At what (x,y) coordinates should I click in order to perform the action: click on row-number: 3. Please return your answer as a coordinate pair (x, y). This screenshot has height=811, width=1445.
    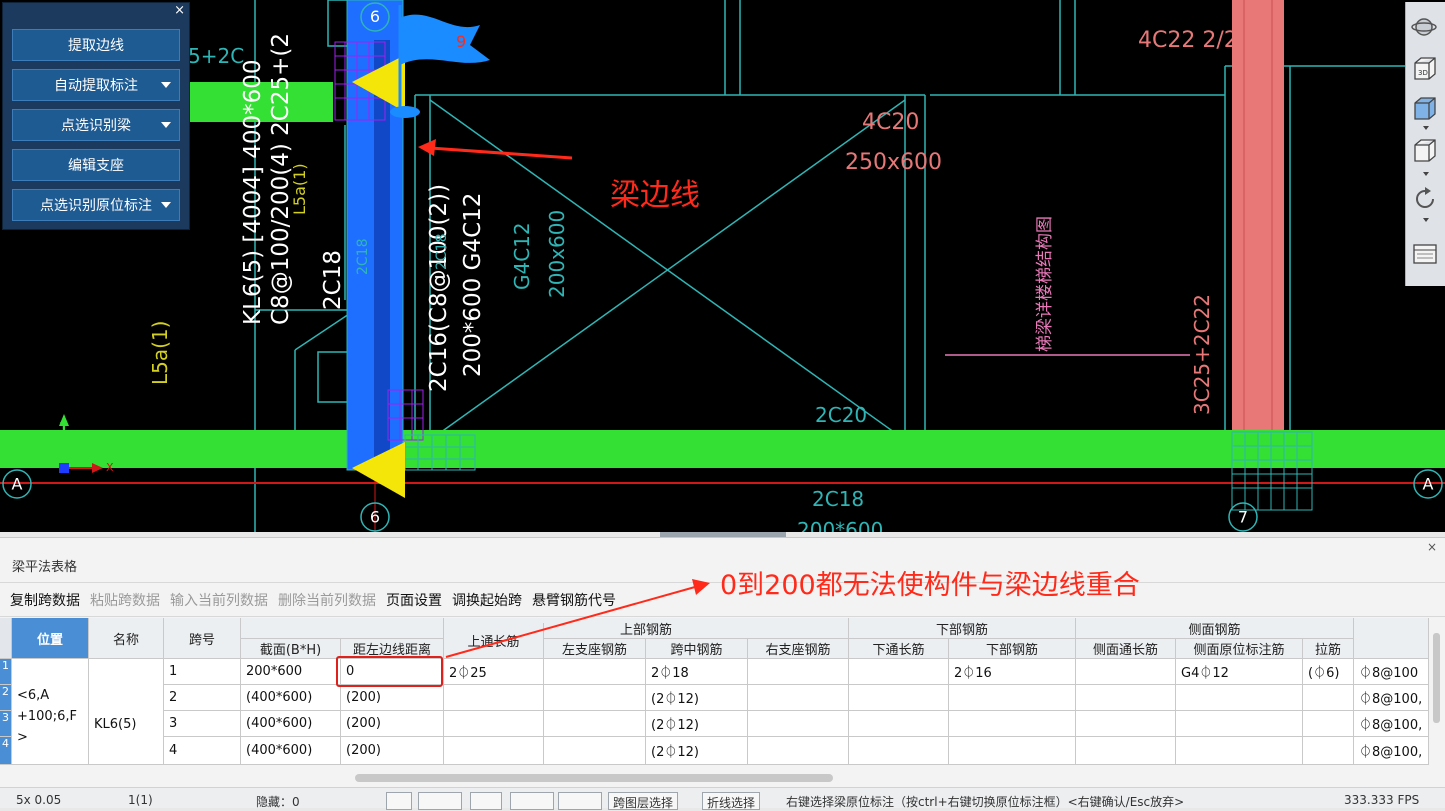
    Looking at the image, I should click on (6, 724).